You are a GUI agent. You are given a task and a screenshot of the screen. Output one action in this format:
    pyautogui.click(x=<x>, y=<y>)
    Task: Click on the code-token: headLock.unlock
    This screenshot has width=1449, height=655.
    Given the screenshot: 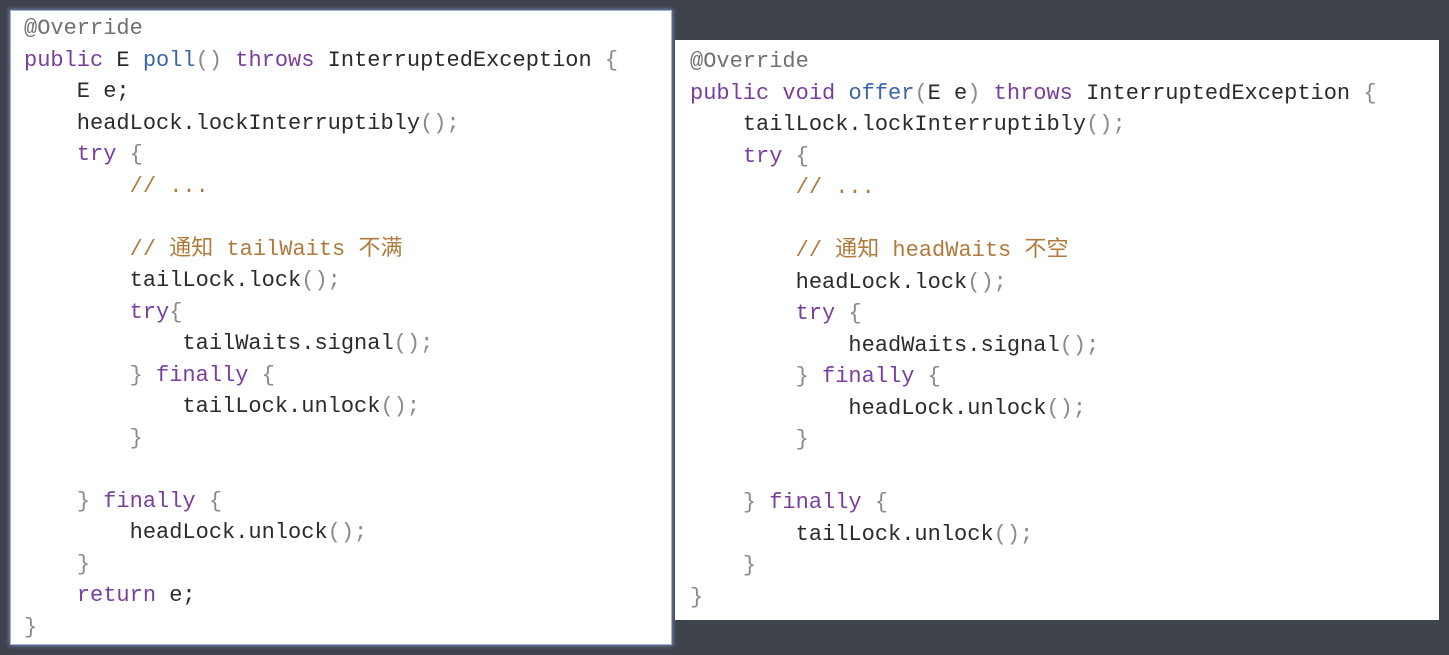 What is the action you would take?
    pyautogui.click(x=868, y=408)
    